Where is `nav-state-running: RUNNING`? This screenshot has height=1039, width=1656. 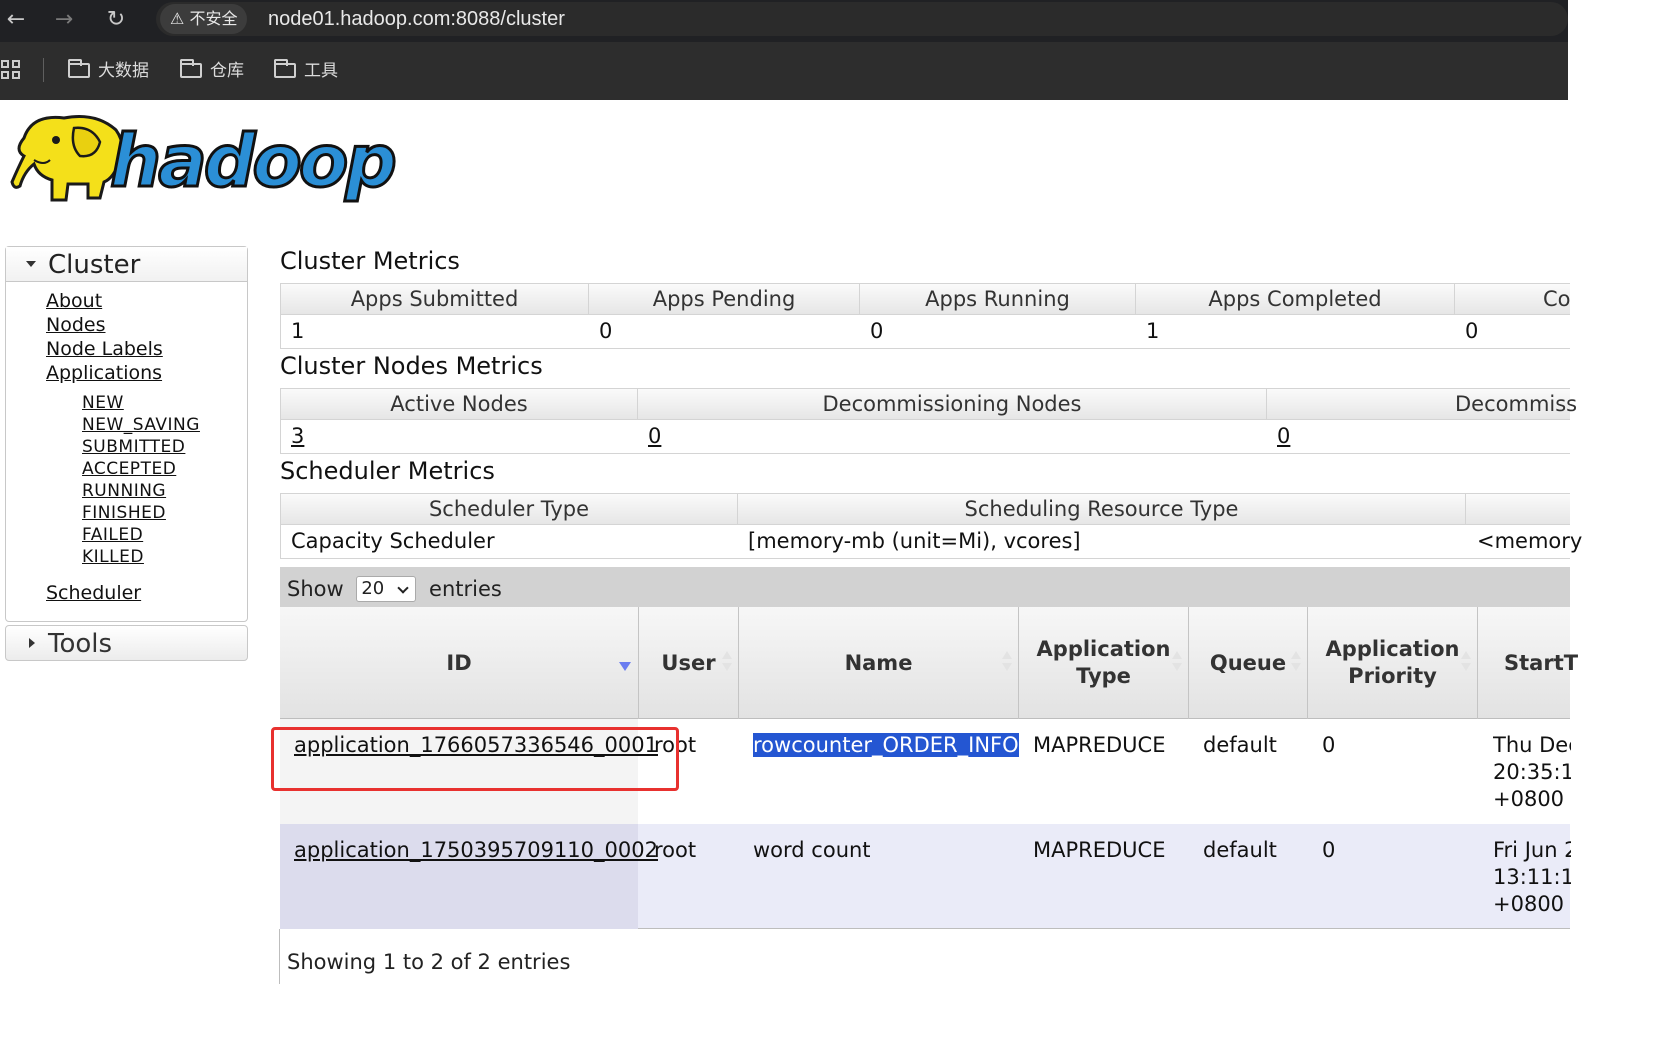
nav-state-running: RUNNING is located at coordinates (124, 491).